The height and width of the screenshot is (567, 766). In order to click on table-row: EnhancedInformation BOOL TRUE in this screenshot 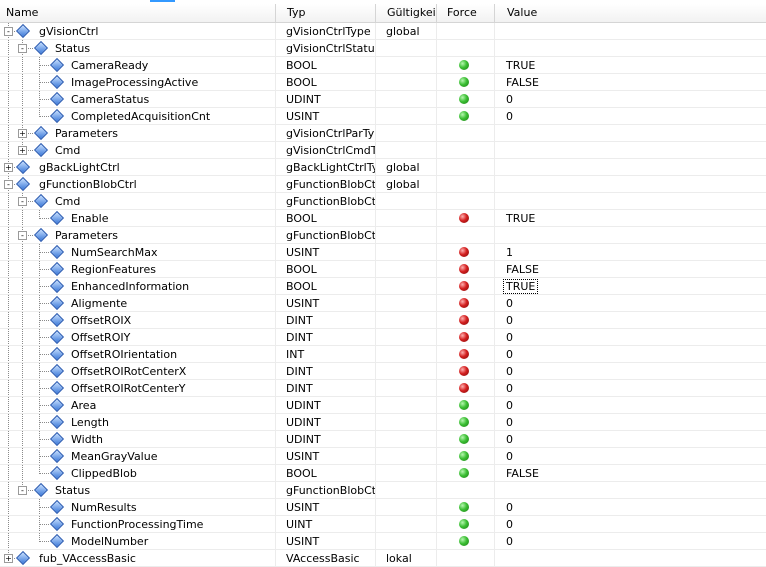, I will do `click(383, 286)`.